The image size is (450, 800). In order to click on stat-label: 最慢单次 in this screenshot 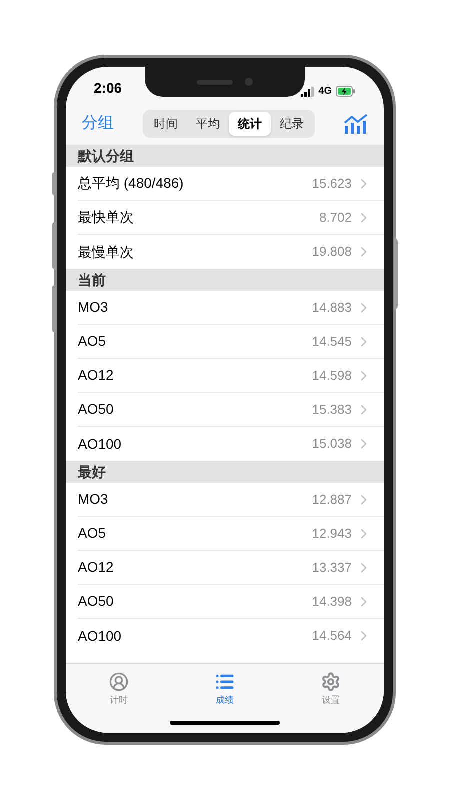, I will do `click(106, 252)`.